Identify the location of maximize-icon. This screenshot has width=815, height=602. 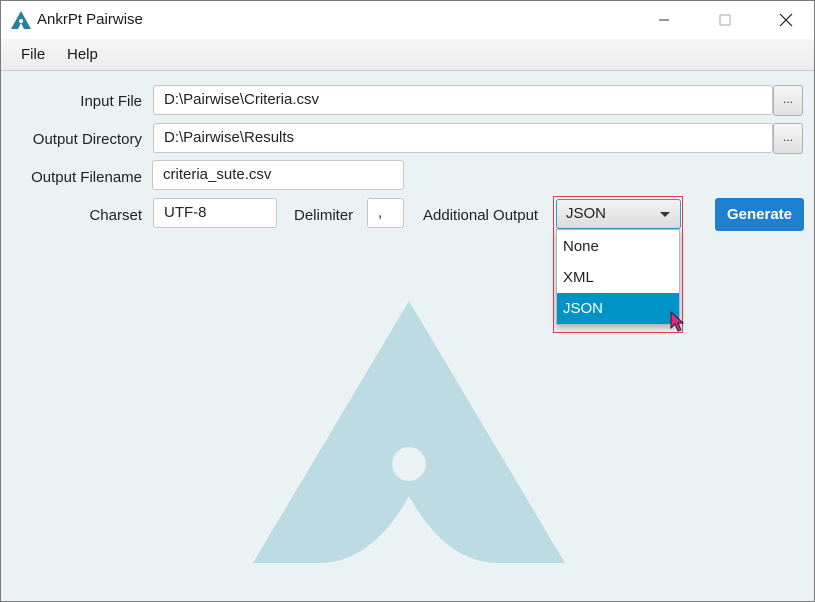
(725, 20).